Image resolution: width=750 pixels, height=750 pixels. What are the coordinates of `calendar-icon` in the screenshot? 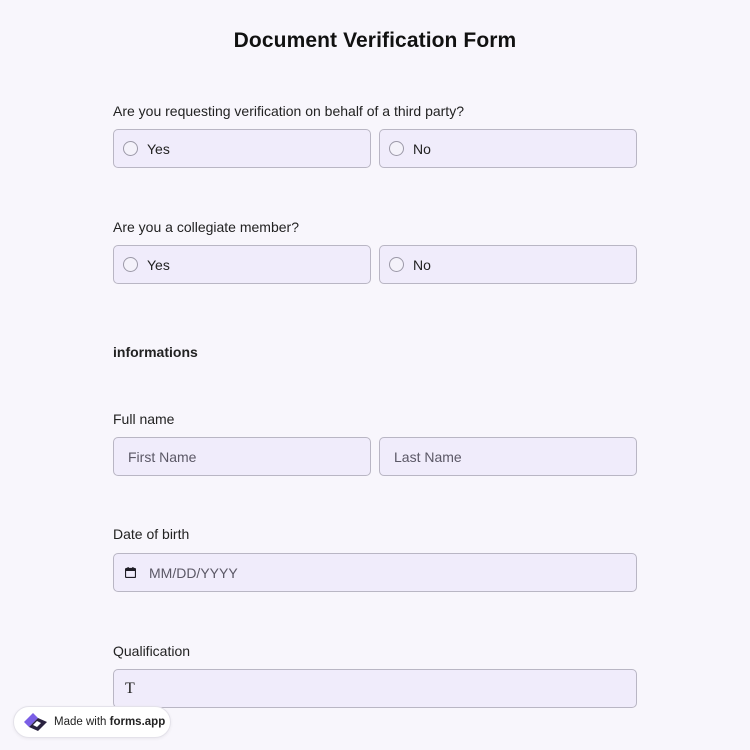 It's located at (130, 572).